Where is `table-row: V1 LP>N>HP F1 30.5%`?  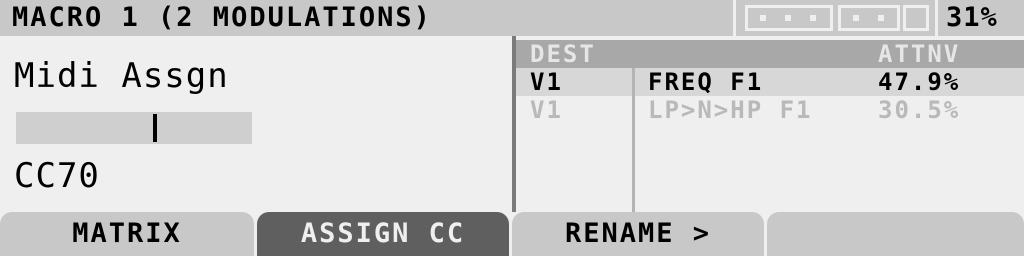 table-row: V1 LP>N>HP F1 30.5% is located at coordinates (770, 110).